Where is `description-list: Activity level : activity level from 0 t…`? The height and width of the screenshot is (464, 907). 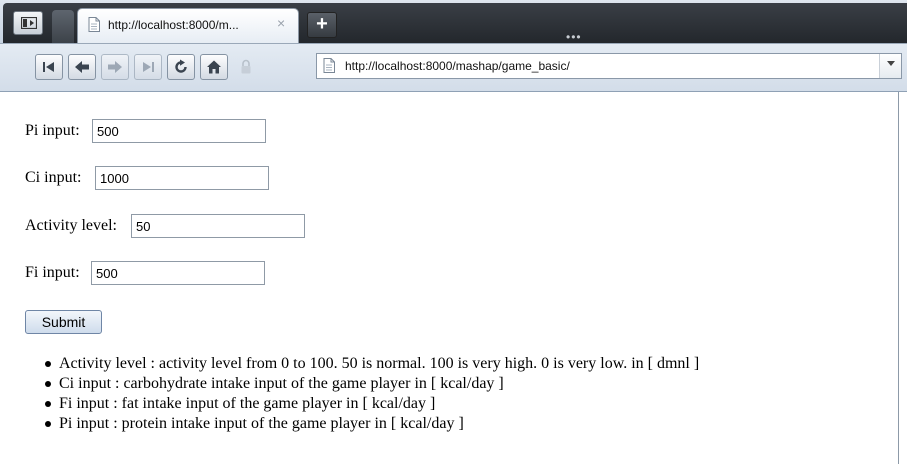
description-list: Activity level : activity level from 0 t… is located at coordinates (372, 394).